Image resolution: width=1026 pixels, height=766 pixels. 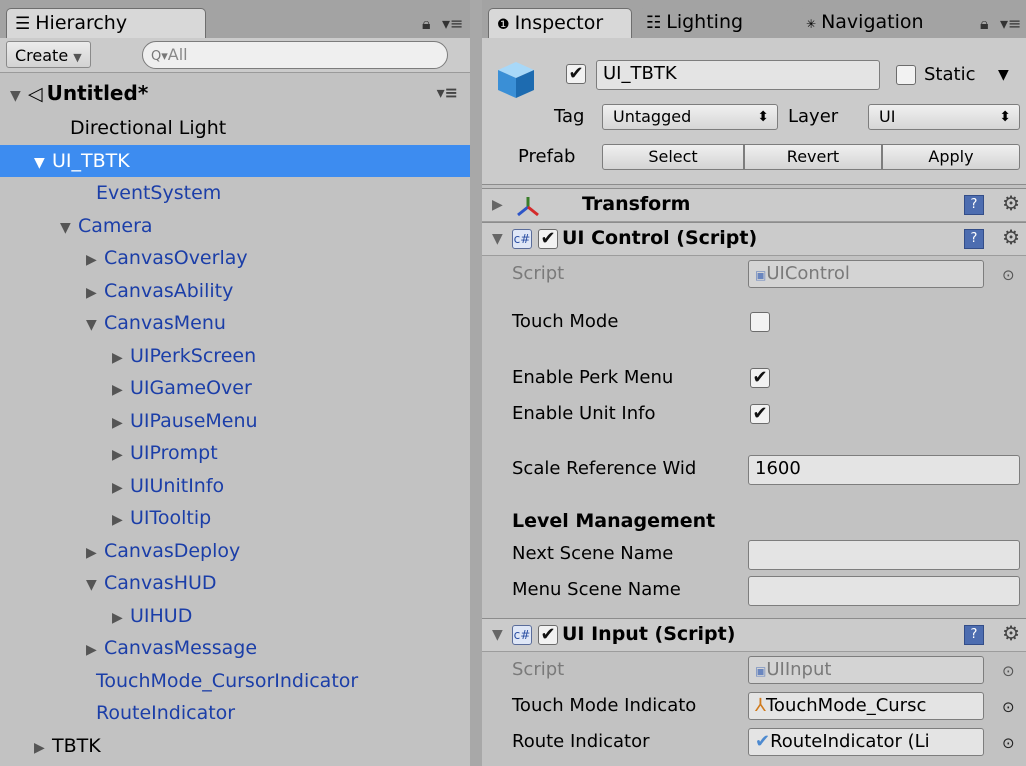 What do you see at coordinates (115, 225) in the screenshot?
I see `hierarchy-item-label: Camera` at bounding box center [115, 225].